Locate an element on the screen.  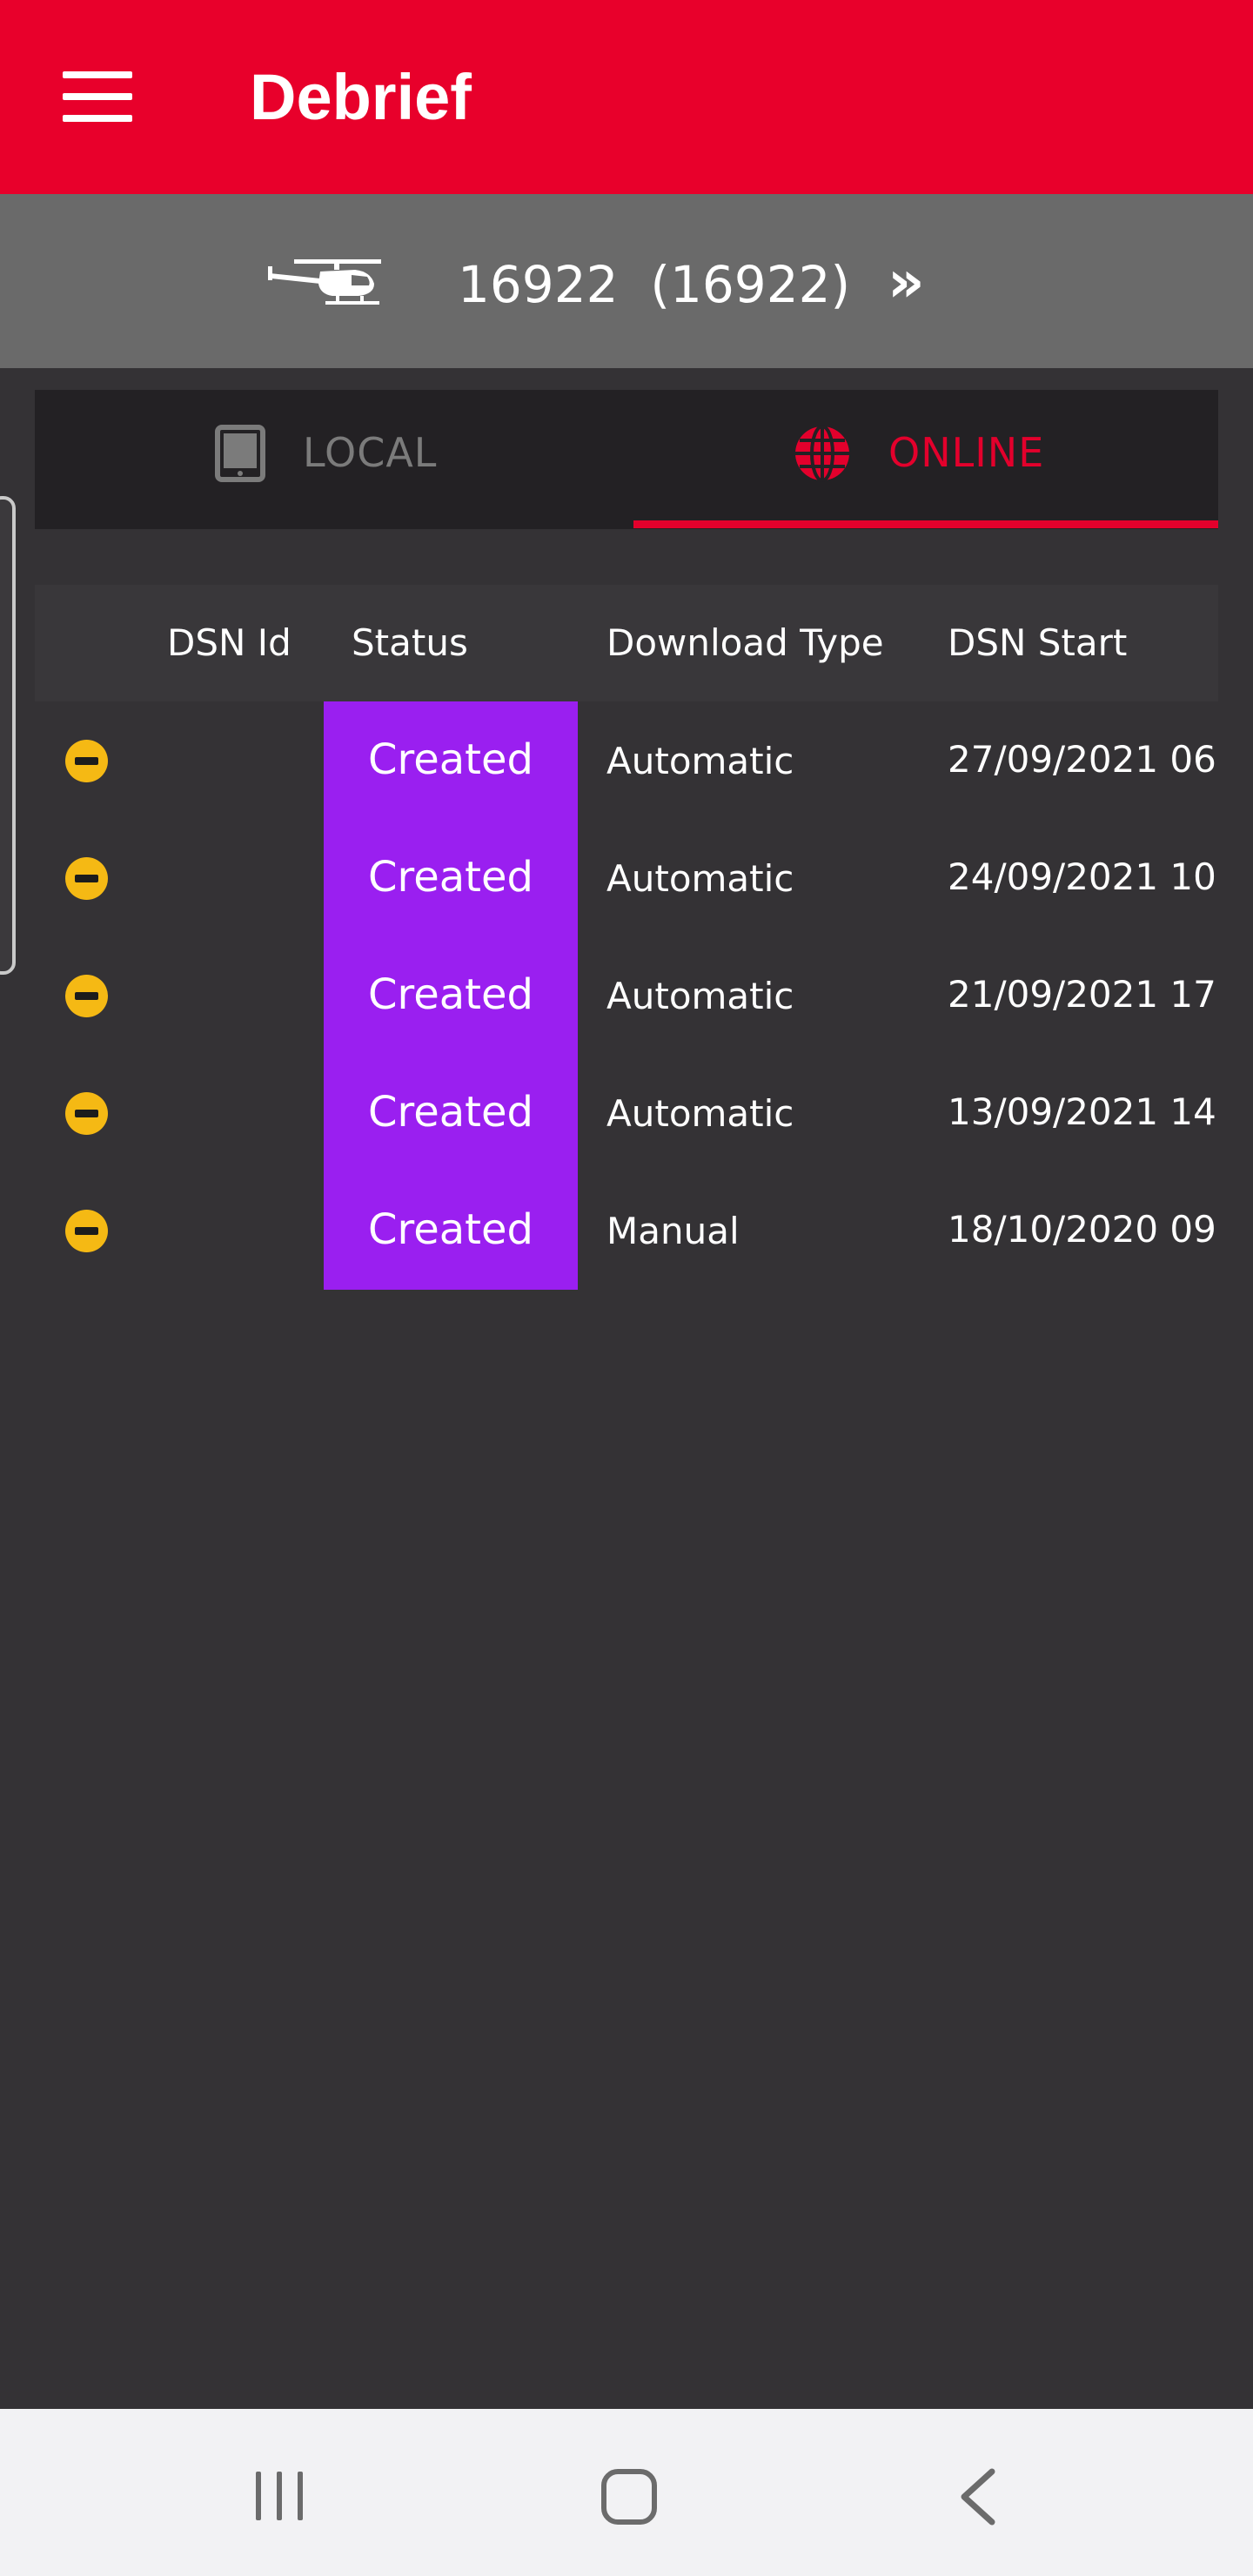
table-row: 24/09/2021 10 is located at coordinates (1083, 879).